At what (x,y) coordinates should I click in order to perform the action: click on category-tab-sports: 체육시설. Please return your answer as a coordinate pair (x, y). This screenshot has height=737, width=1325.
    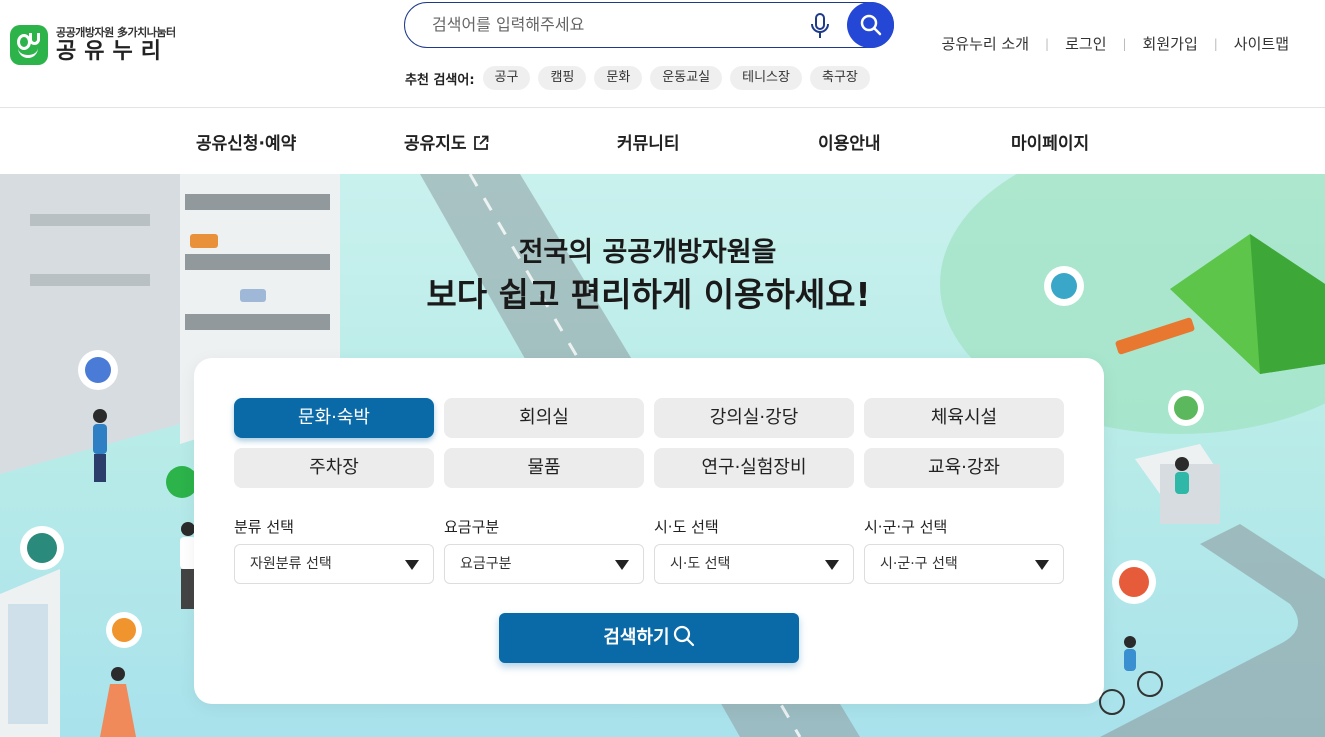
    Looking at the image, I should click on (964, 418).